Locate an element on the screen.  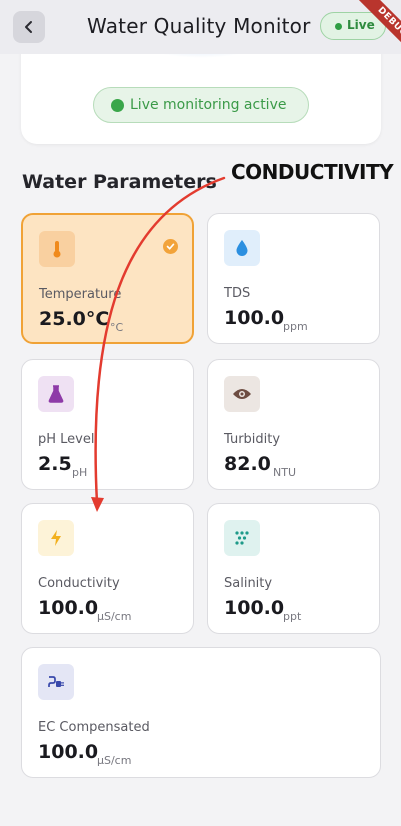
parameter-name: EC Compensated is located at coordinates (94, 727).